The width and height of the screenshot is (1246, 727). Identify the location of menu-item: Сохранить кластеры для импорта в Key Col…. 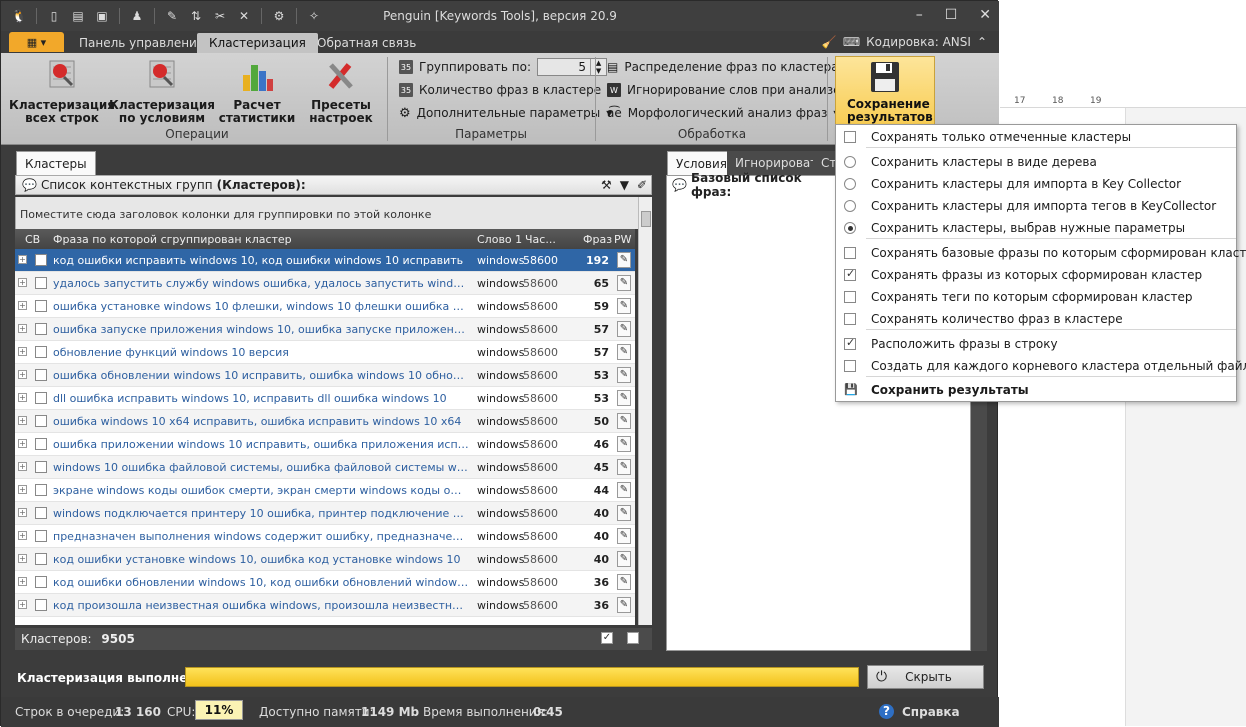
(1036, 184).